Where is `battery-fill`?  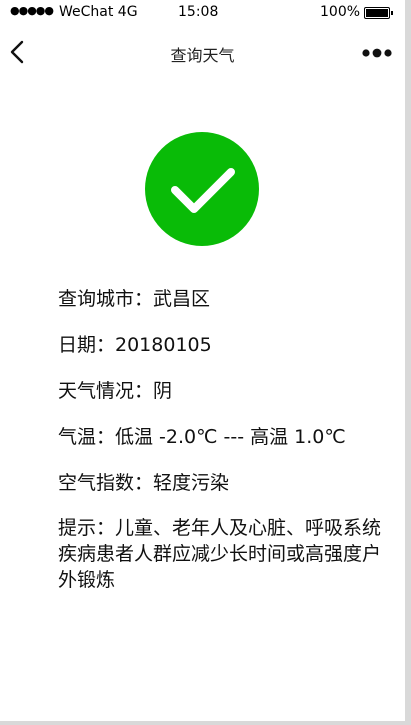 battery-fill is located at coordinates (377, 13).